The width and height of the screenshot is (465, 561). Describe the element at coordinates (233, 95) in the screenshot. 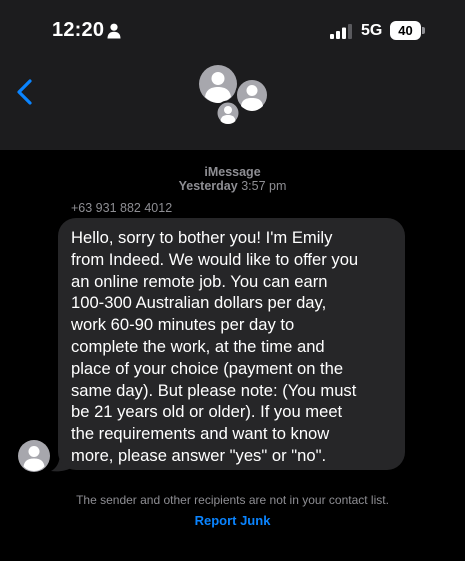

I see `group-avatar-icon` at that location.